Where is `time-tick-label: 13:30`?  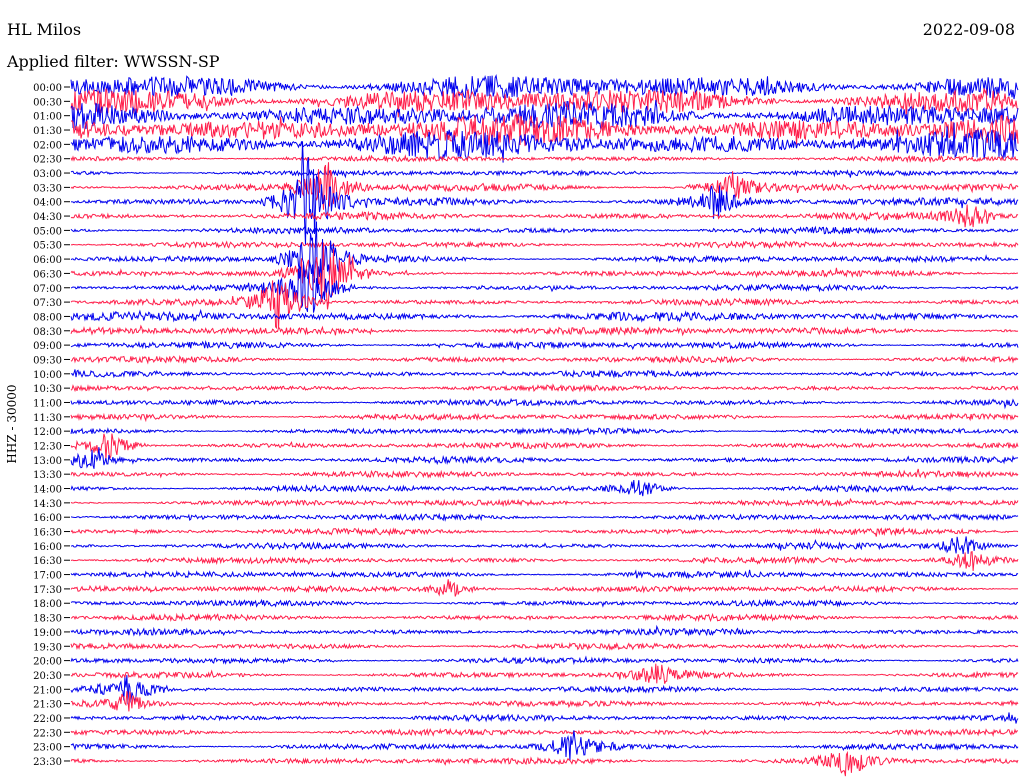 time-tick-label: 13:30 is located at coordinates (47, 475).